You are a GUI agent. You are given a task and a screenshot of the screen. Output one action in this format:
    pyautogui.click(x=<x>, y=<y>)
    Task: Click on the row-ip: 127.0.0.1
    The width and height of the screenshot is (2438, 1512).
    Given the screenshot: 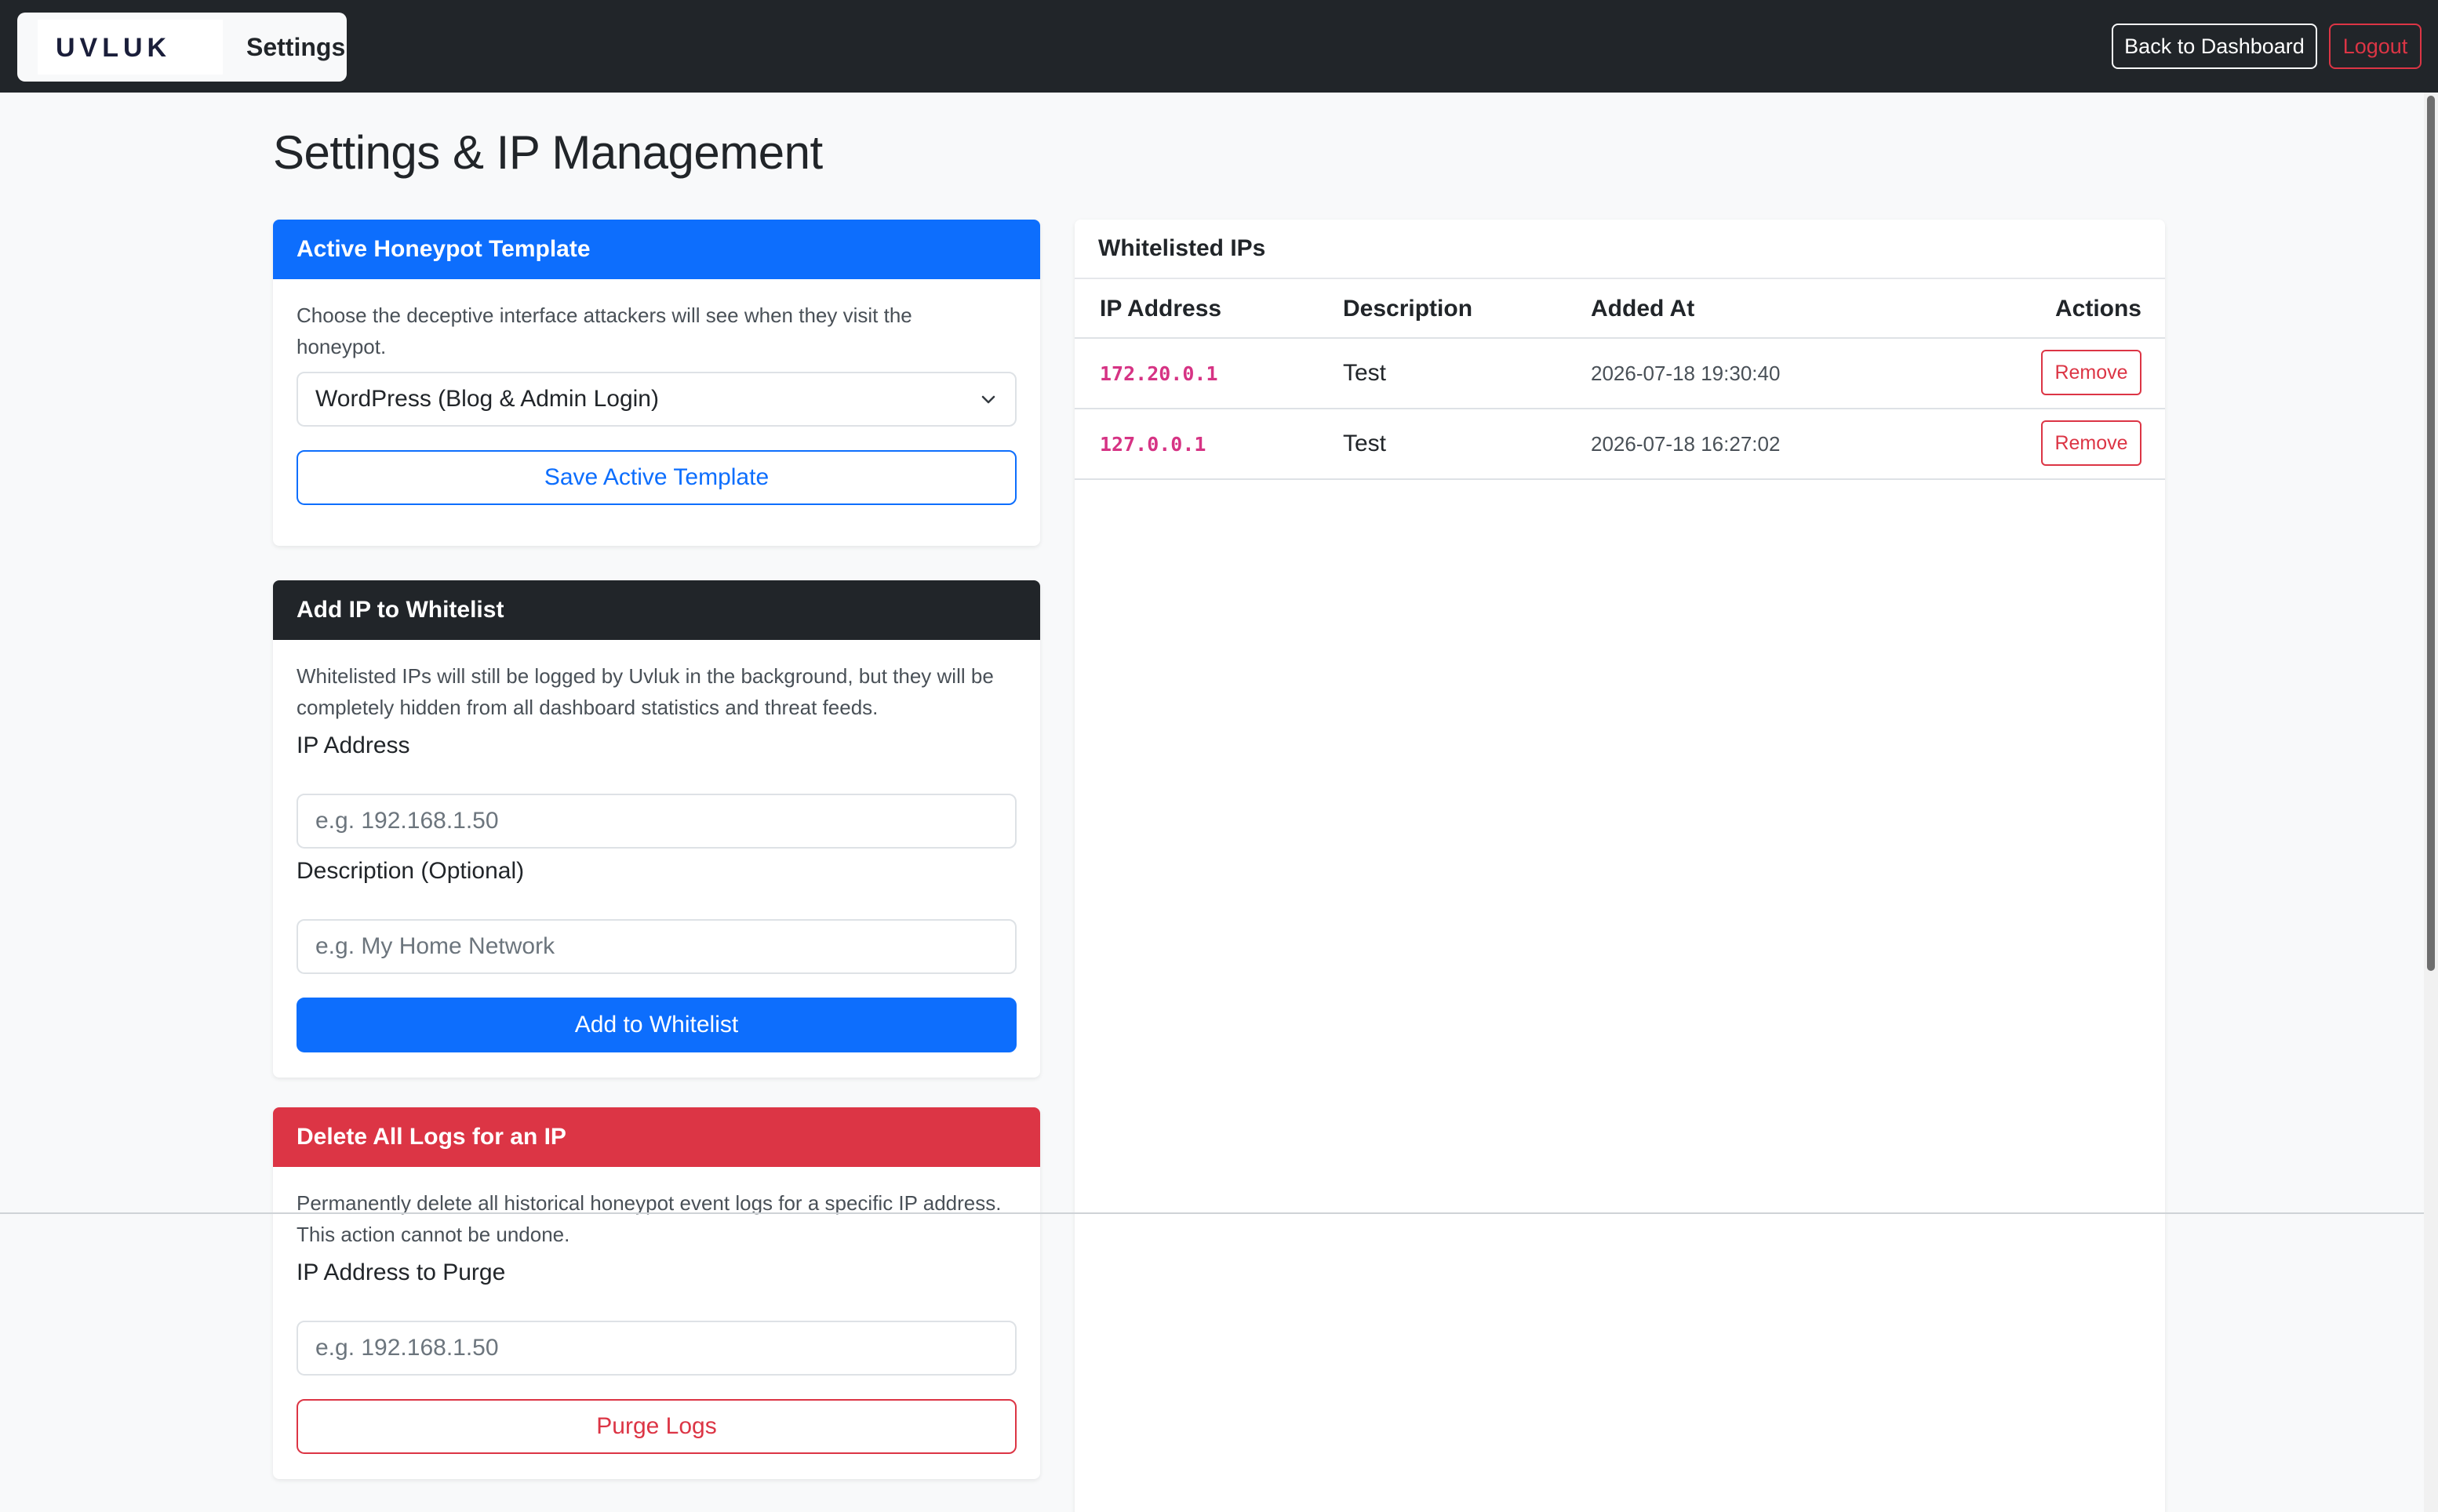 What is the action you would take?
    pyautogui.click(x=1153, y=444)
    